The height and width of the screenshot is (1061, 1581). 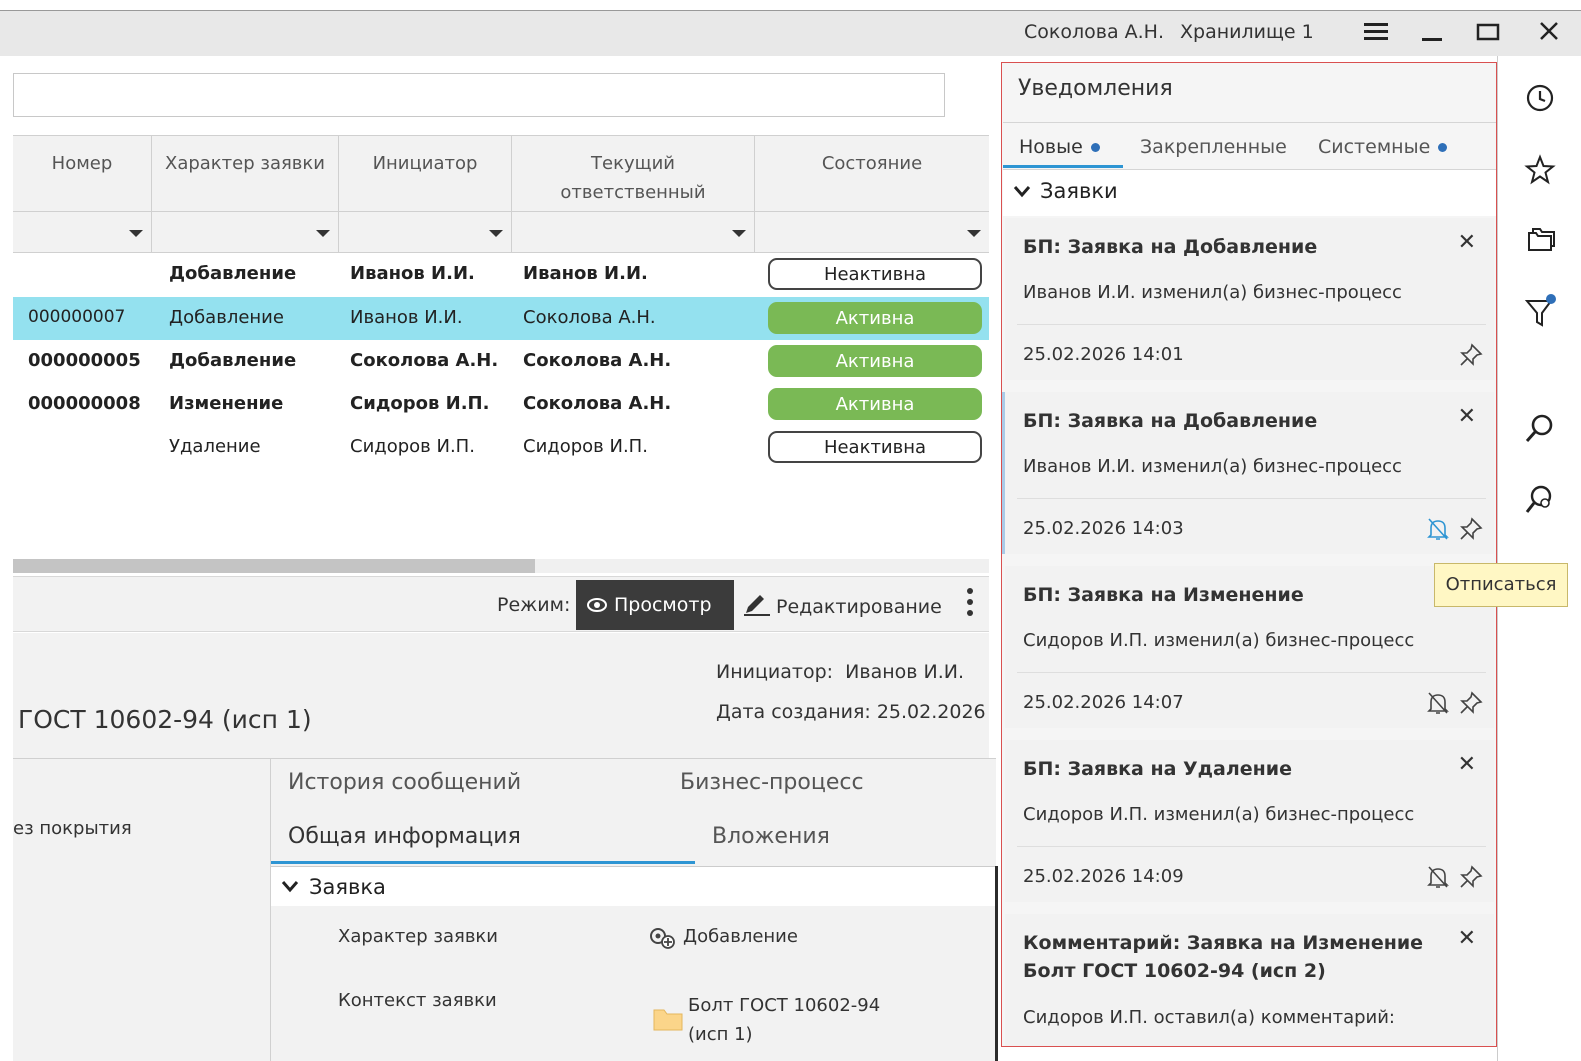 I want to click on cell-number: 000000005, so click(x=84, y=360).